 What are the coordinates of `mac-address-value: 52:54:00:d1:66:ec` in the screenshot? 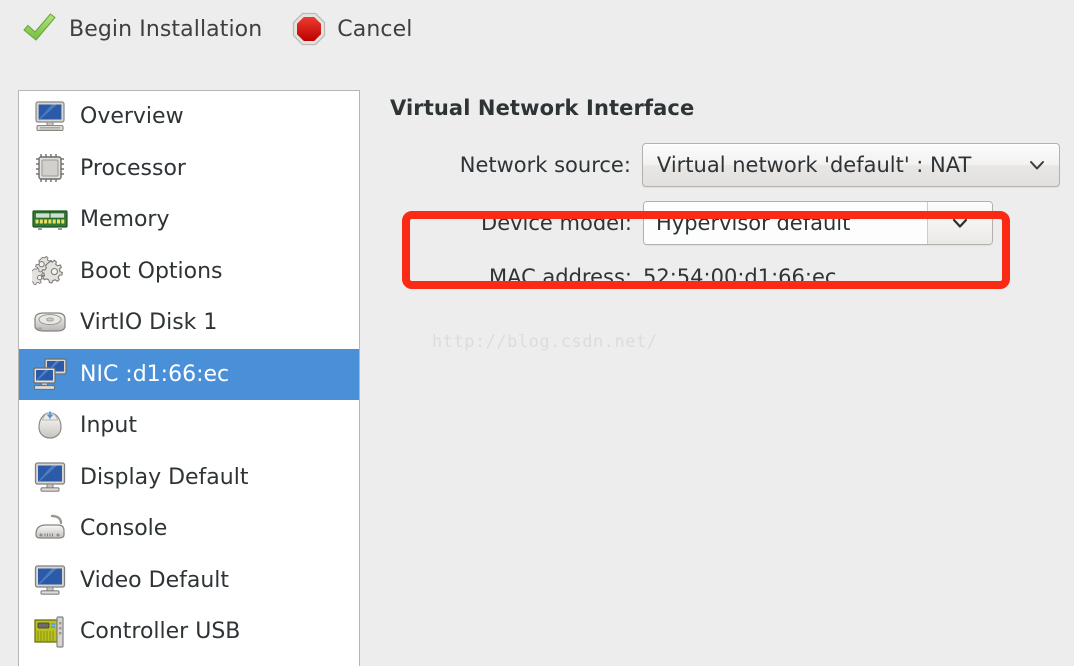 It's located at (740, 277).